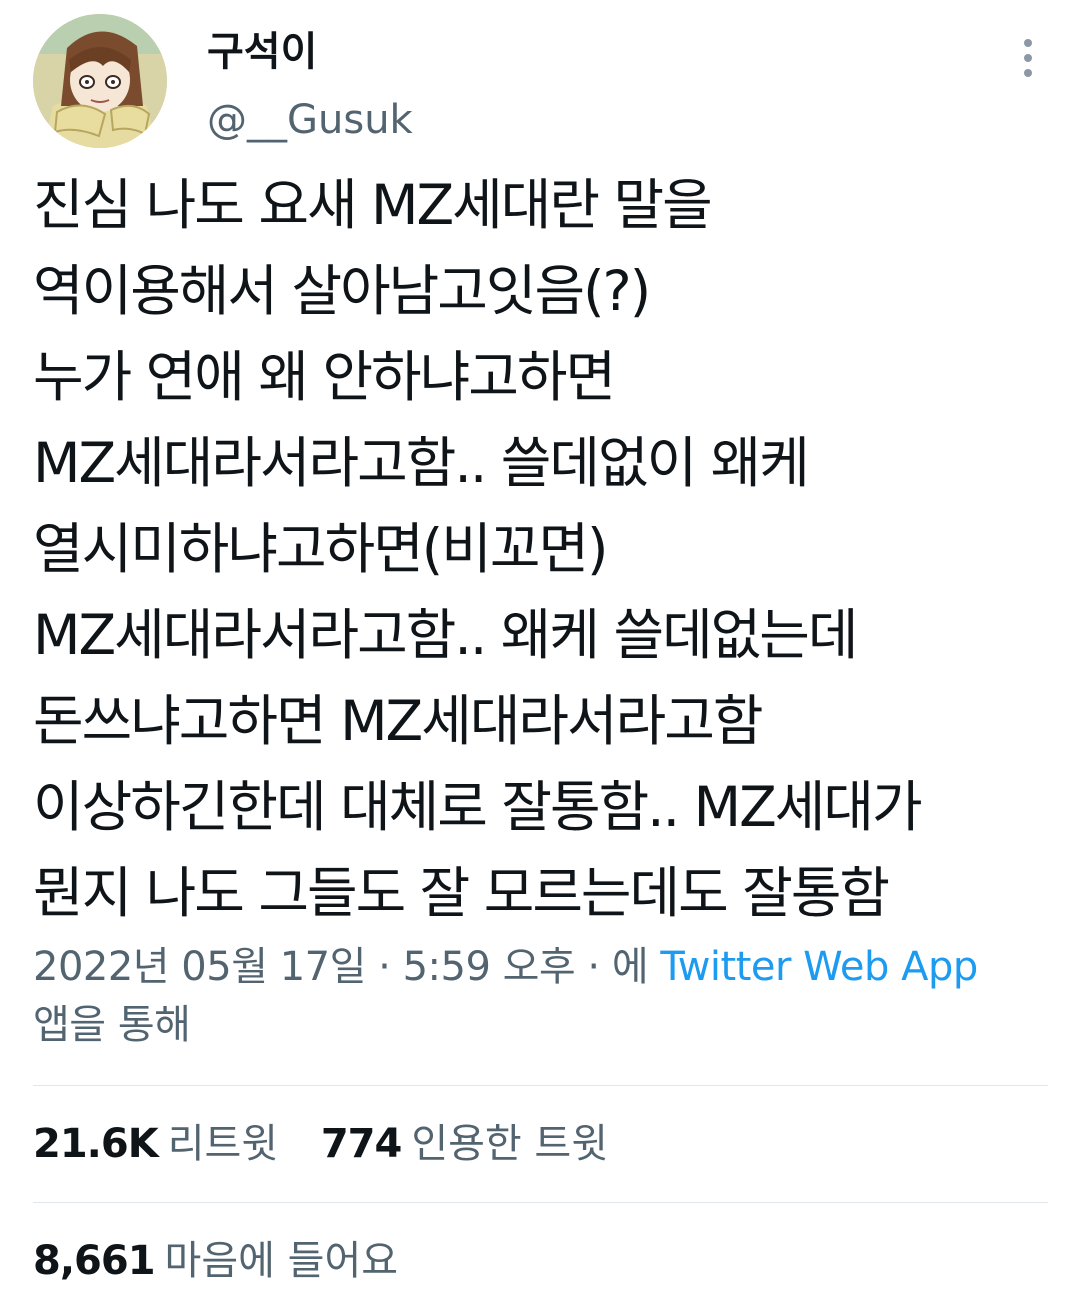 The image size is (1080, 1303). I want to click on quotes-stat: 774 인용한 트윗, so click(464, 1144).